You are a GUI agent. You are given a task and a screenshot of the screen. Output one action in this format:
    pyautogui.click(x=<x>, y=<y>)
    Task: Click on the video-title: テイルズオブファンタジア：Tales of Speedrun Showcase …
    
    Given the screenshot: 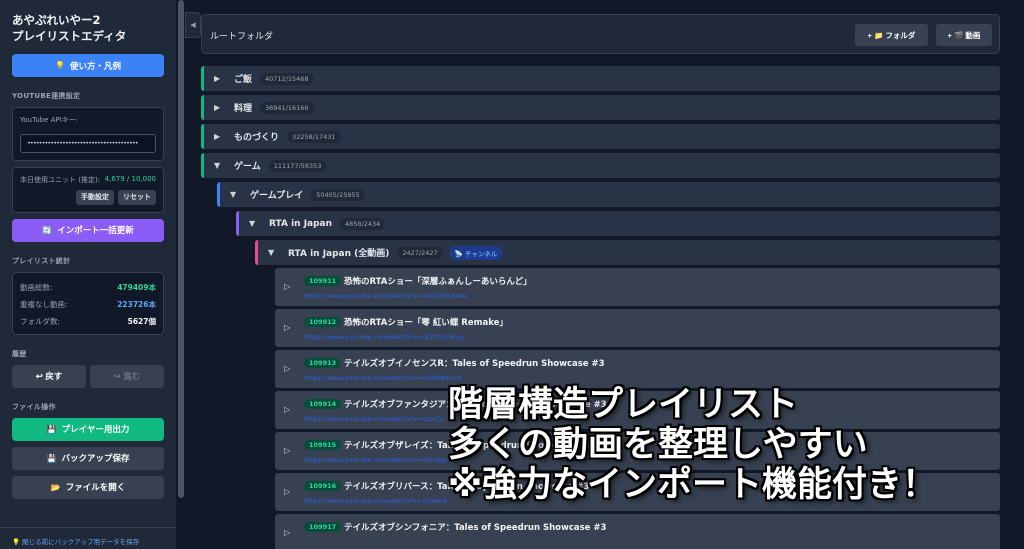 What is the action you would take?
    pyautogui.click(x=475, y=405)
    